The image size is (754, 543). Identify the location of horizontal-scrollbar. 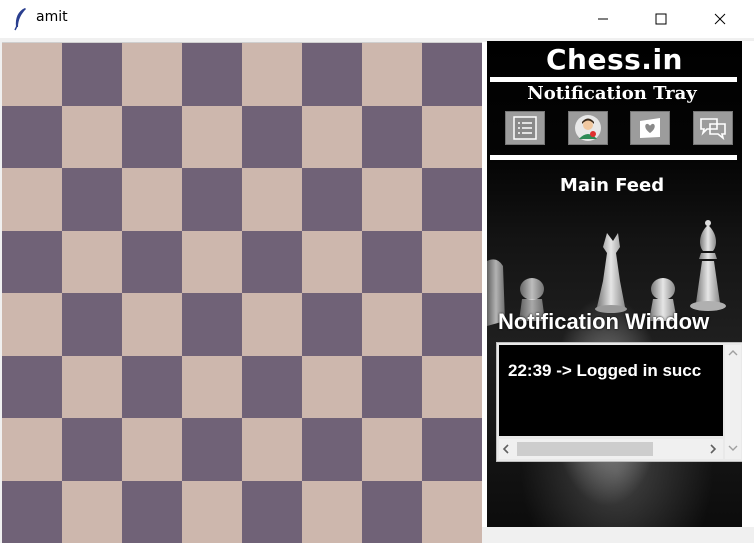
(611, 449).